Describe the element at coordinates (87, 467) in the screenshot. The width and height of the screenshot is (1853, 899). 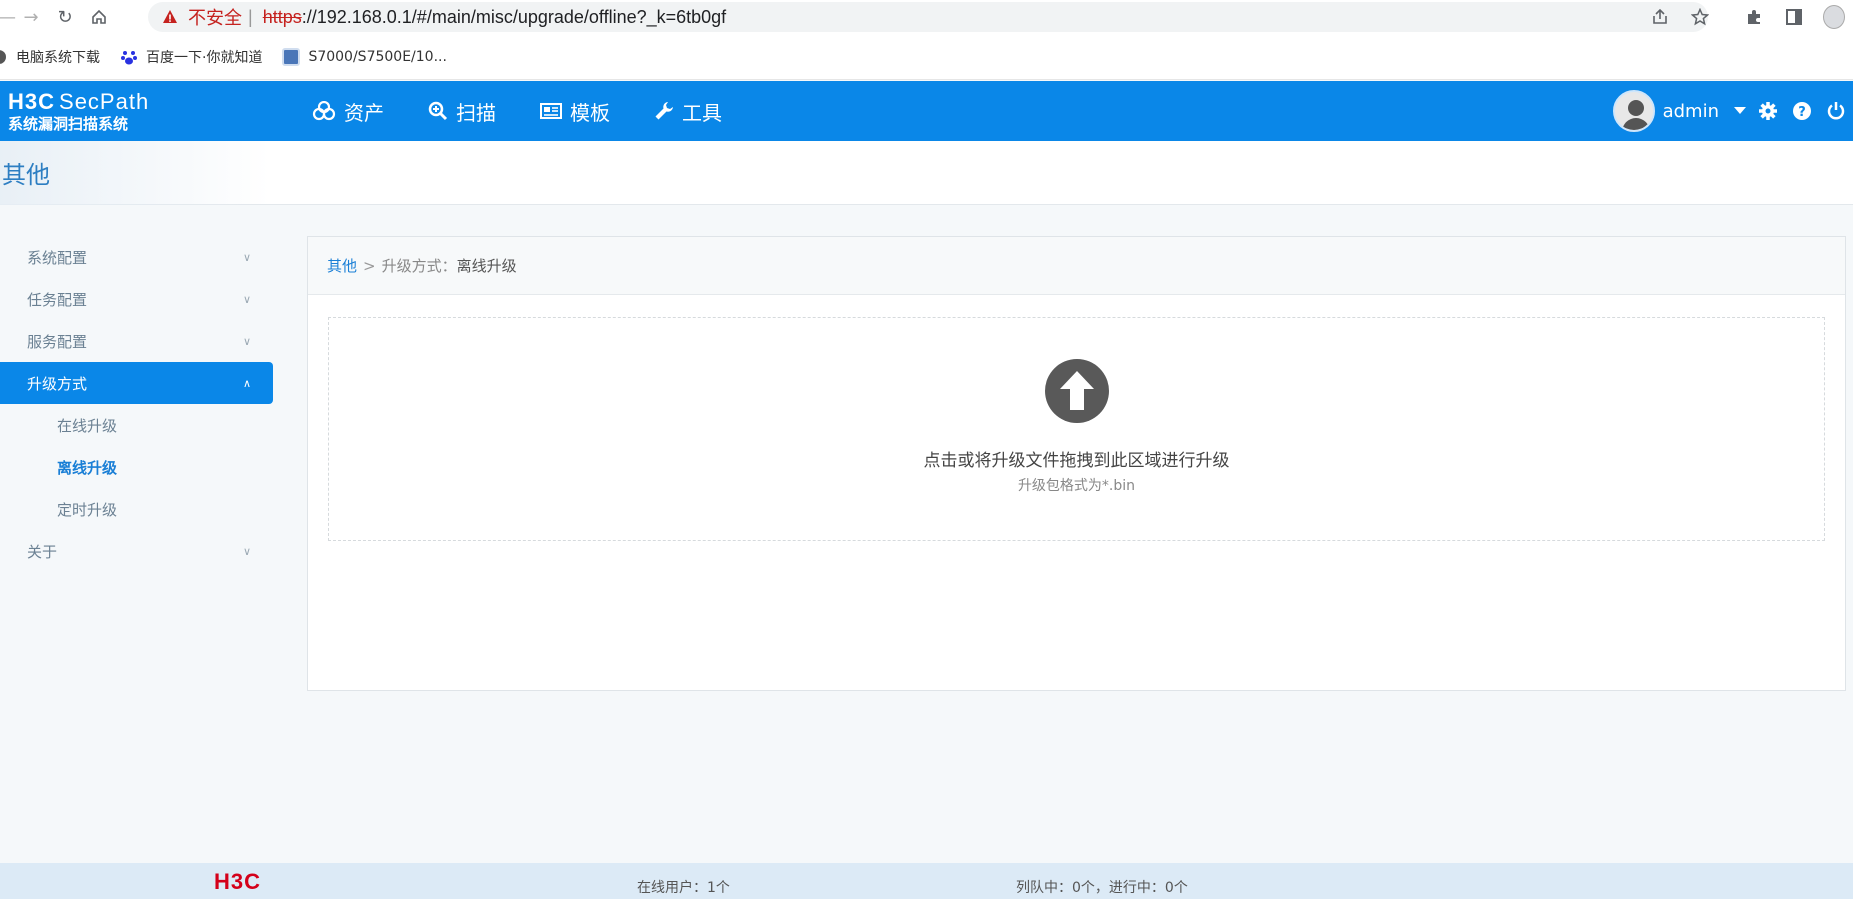
I see `sidebar-subitem-label: 离线升级` at that location.